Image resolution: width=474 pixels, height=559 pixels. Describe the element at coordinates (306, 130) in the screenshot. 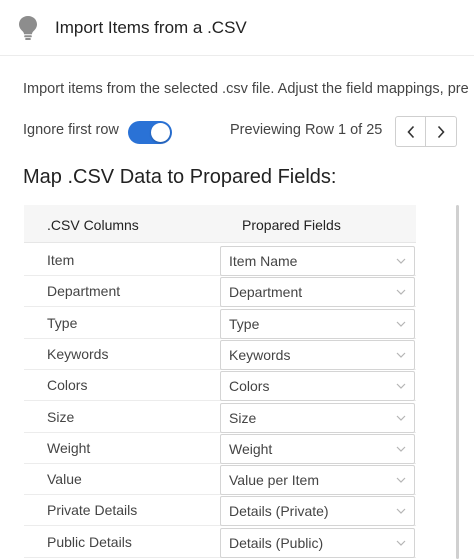

I see `preview-row-label: Previewing Row 1 of 25` at that location.